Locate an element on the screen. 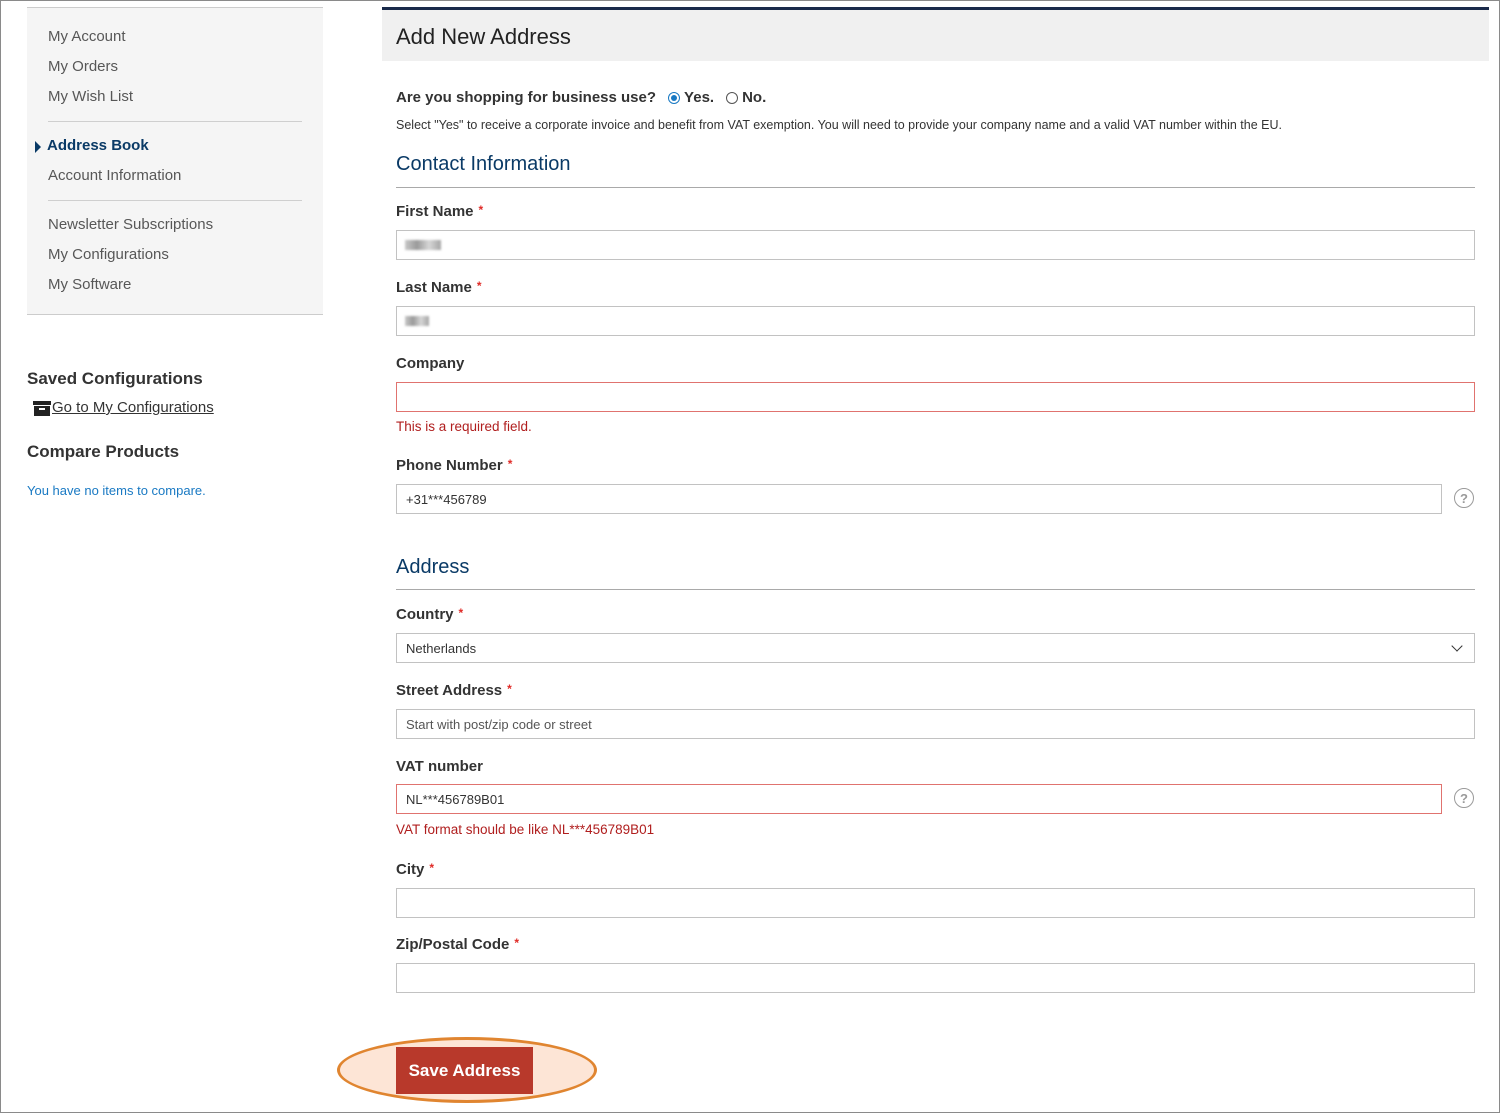 The height and width of the screenshot is (1113, 1500). chevron-down-icon is located at coordinates (1457, 646).